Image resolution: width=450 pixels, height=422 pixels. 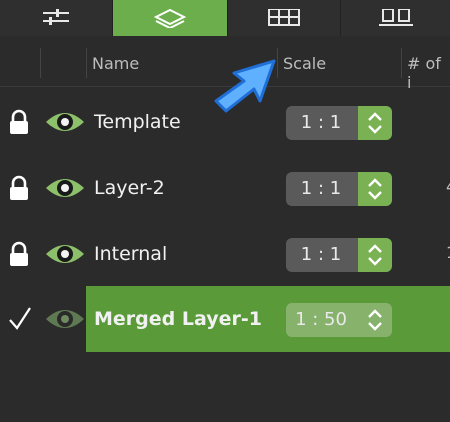 I want to click on layer-name: Template, so click(x=137, y=122).